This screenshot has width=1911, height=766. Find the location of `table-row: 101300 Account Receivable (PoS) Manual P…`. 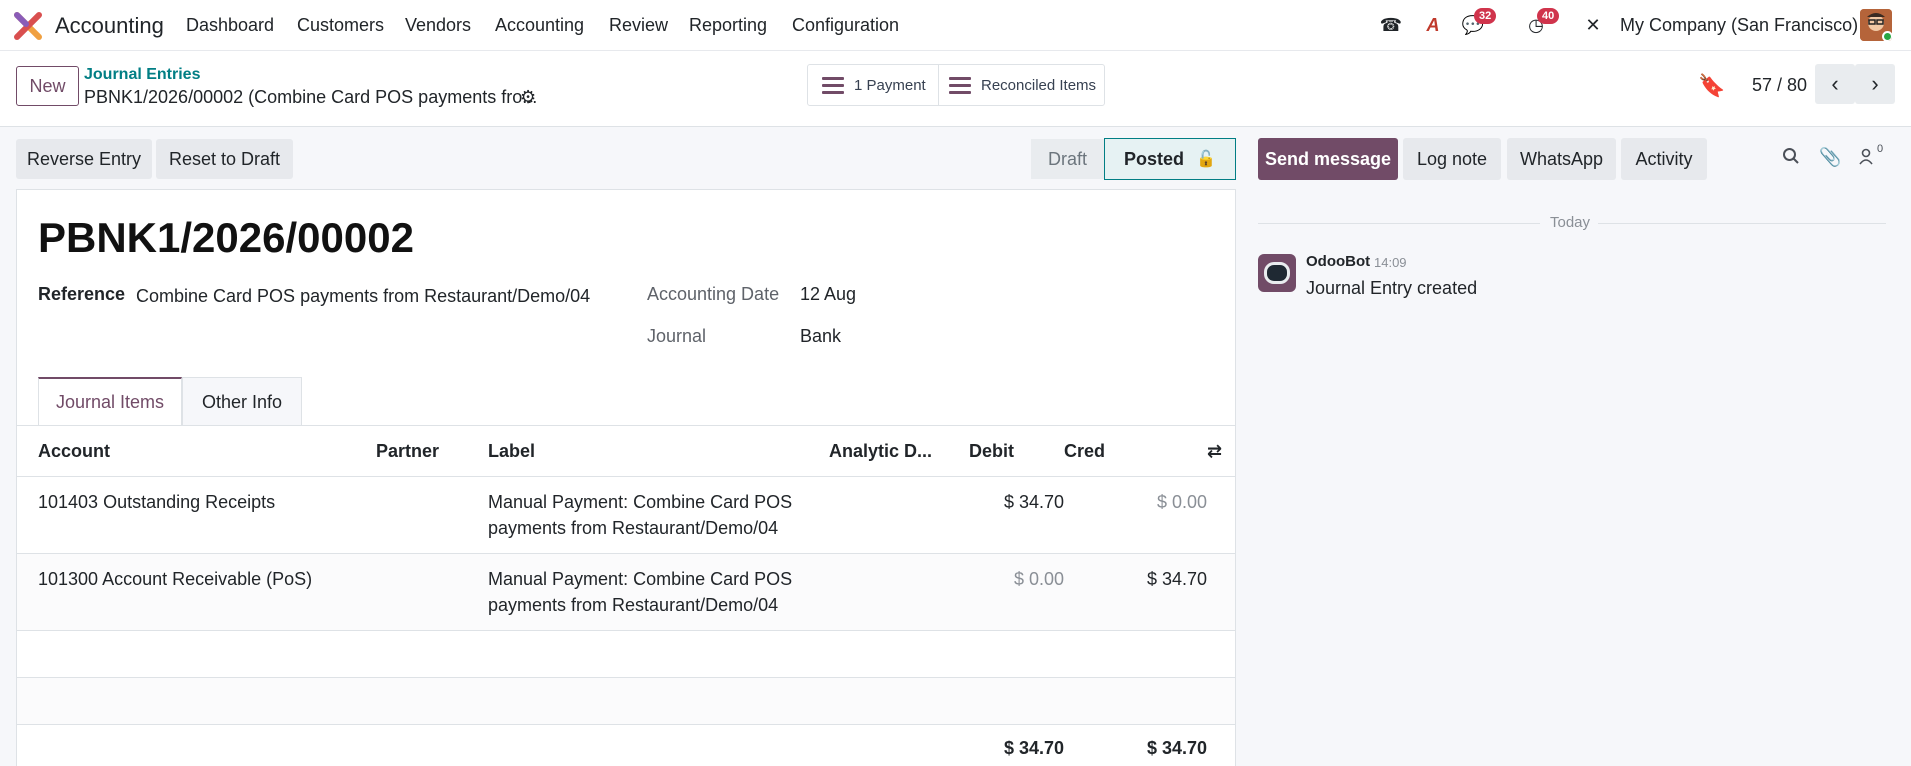

table-row: 101300 Account Receivable (PoS) Manual P… is located at coordinates (626, 592).